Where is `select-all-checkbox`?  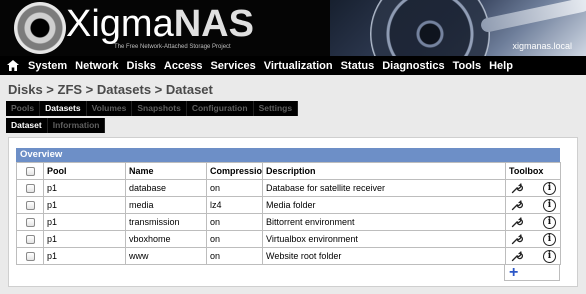
select-all-checkbox is located at coordinates (30, 172).